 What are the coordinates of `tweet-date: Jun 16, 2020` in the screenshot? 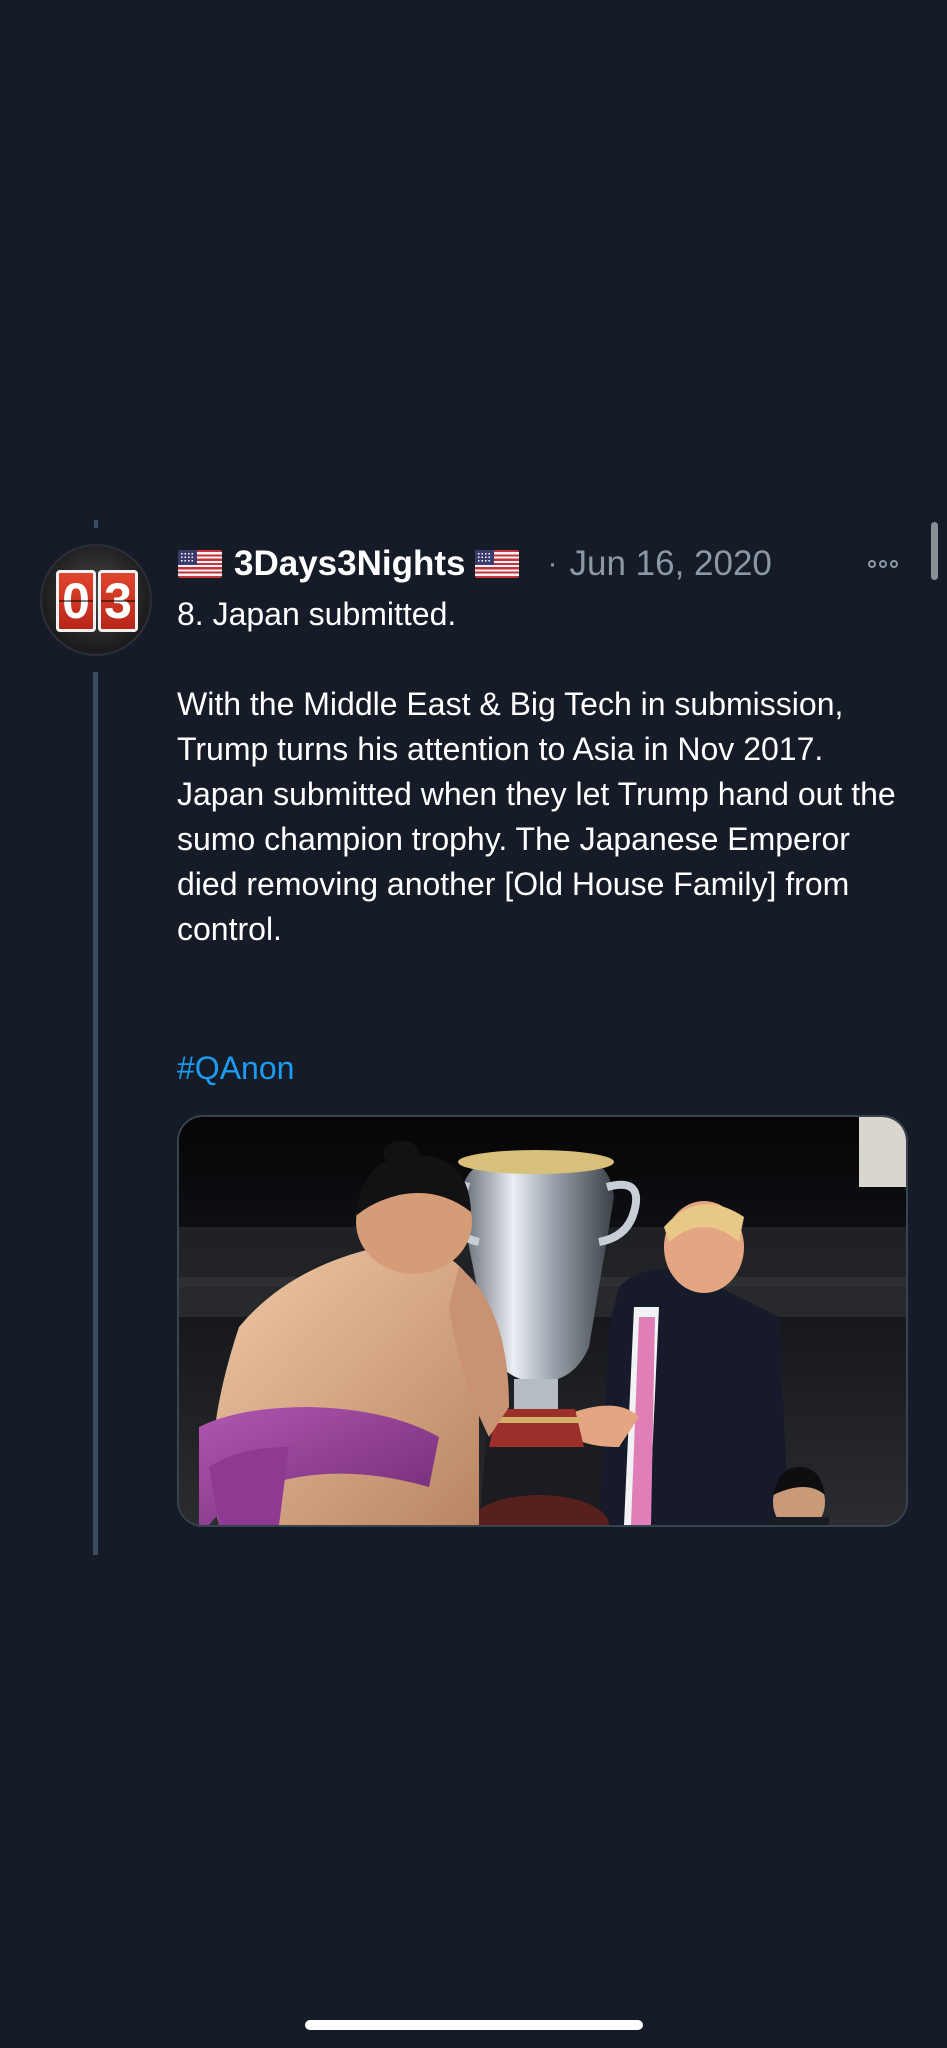 It's located at (670, 564).